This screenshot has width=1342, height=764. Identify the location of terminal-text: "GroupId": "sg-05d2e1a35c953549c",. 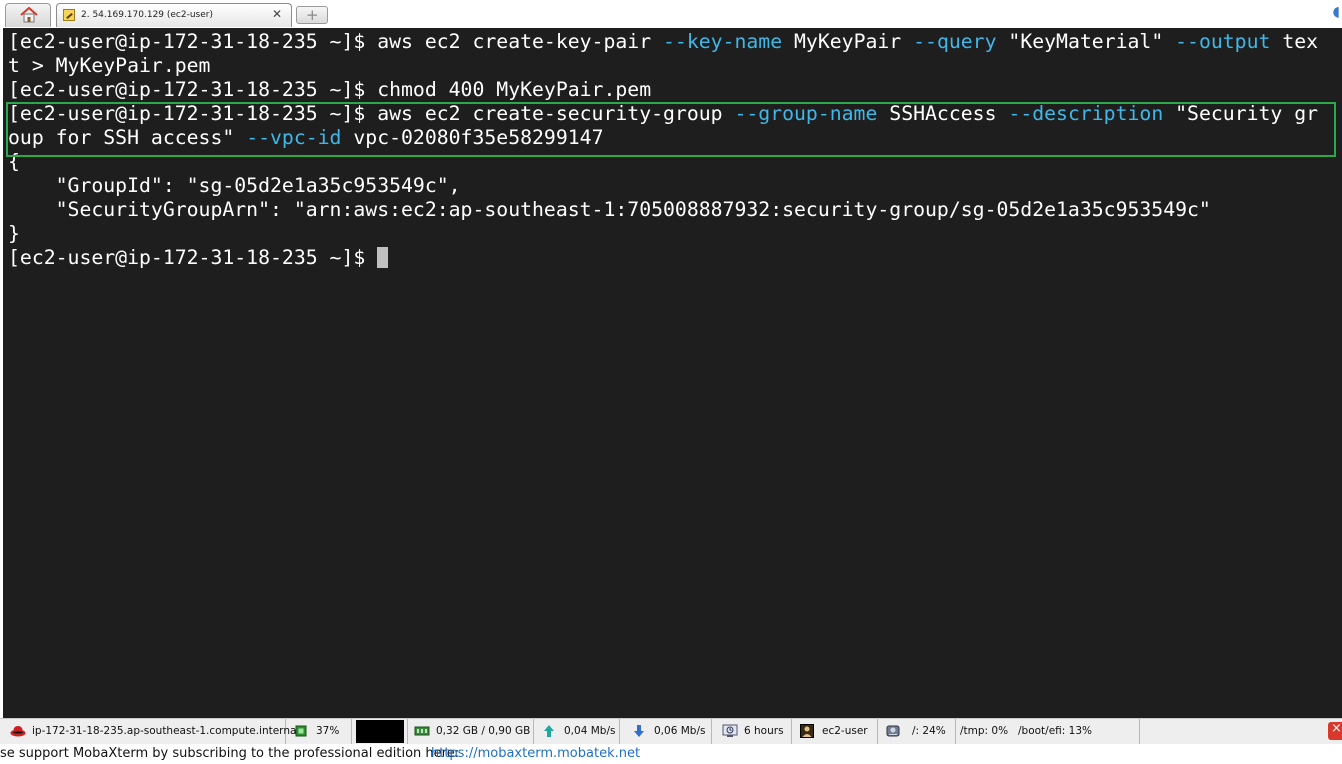
(234, 185).